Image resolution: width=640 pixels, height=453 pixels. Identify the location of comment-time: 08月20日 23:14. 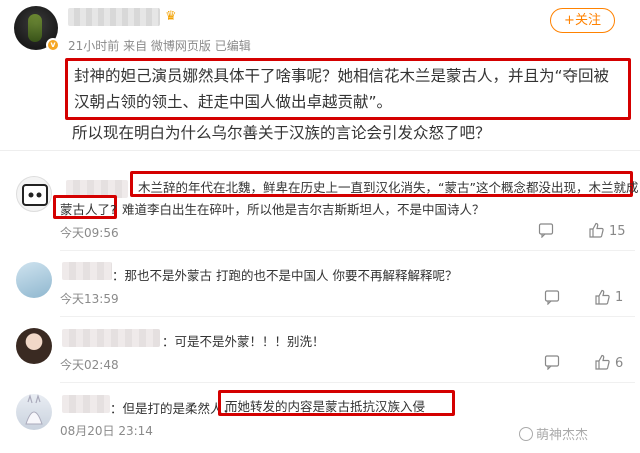
(106, 431).